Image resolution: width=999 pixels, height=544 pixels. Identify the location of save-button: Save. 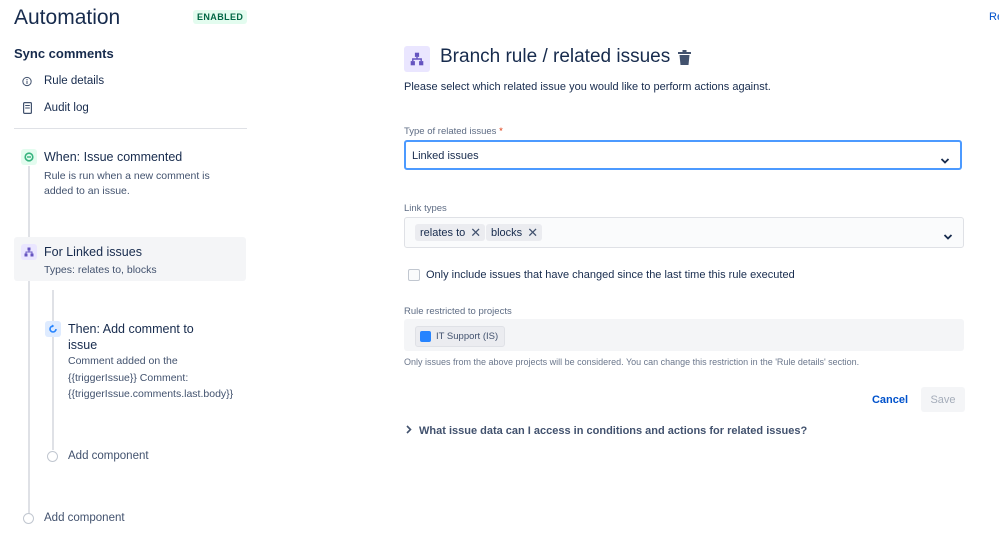
(943, 399).